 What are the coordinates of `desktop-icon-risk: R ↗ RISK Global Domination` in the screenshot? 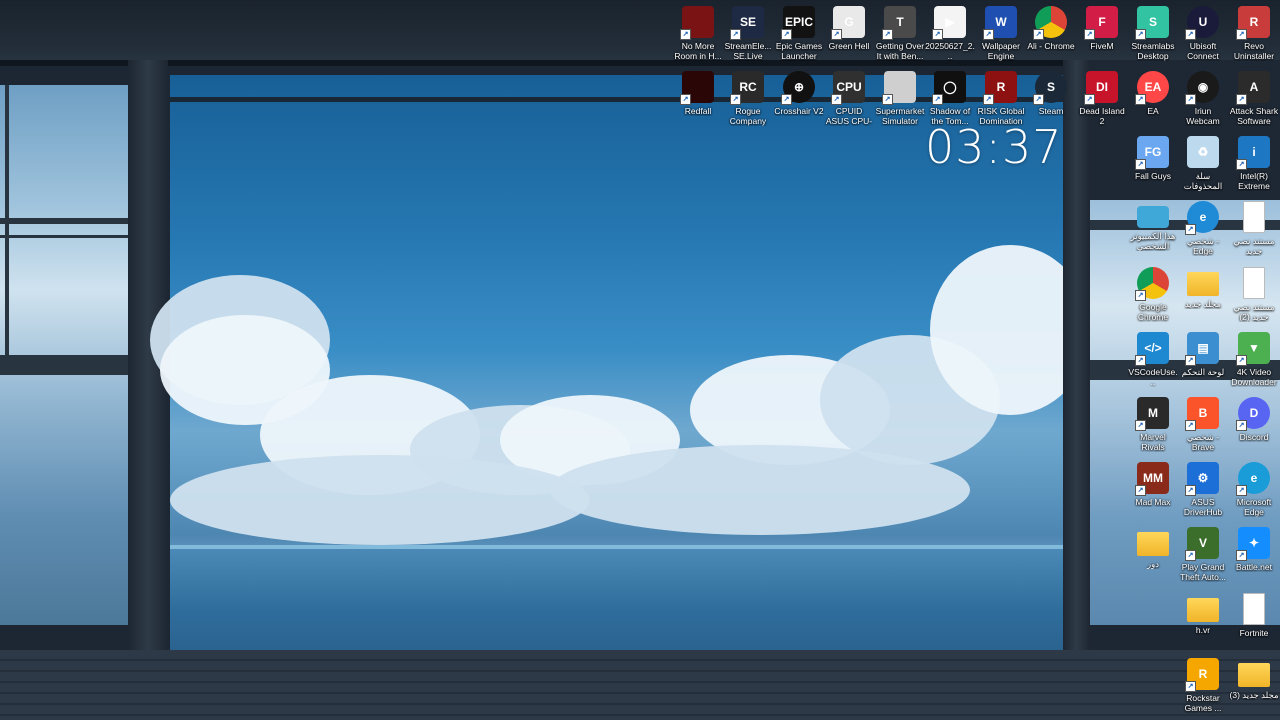 It's located at (1001, 100).